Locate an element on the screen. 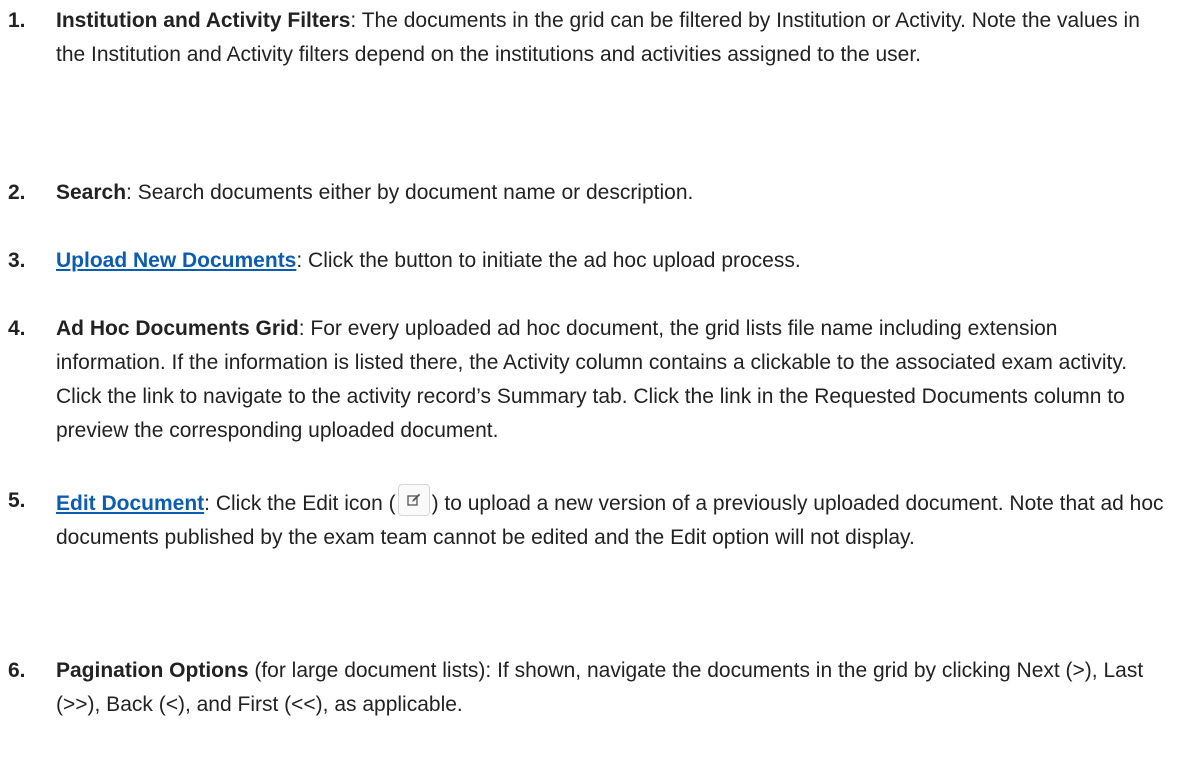  item-title: Institution and Activity Filters is located at coordinates (203, 20).